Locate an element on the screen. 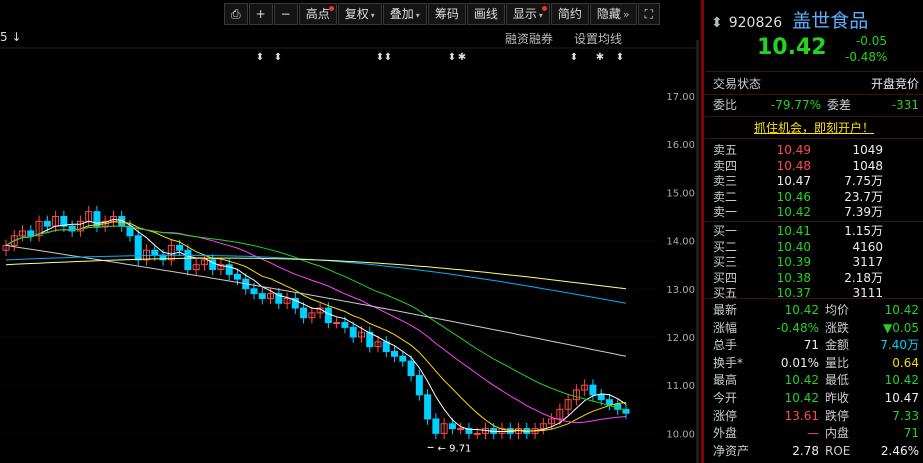 The width and height of the screenshot is (923, 463). change-value: -0.05 is located at coordinates (871, 41).